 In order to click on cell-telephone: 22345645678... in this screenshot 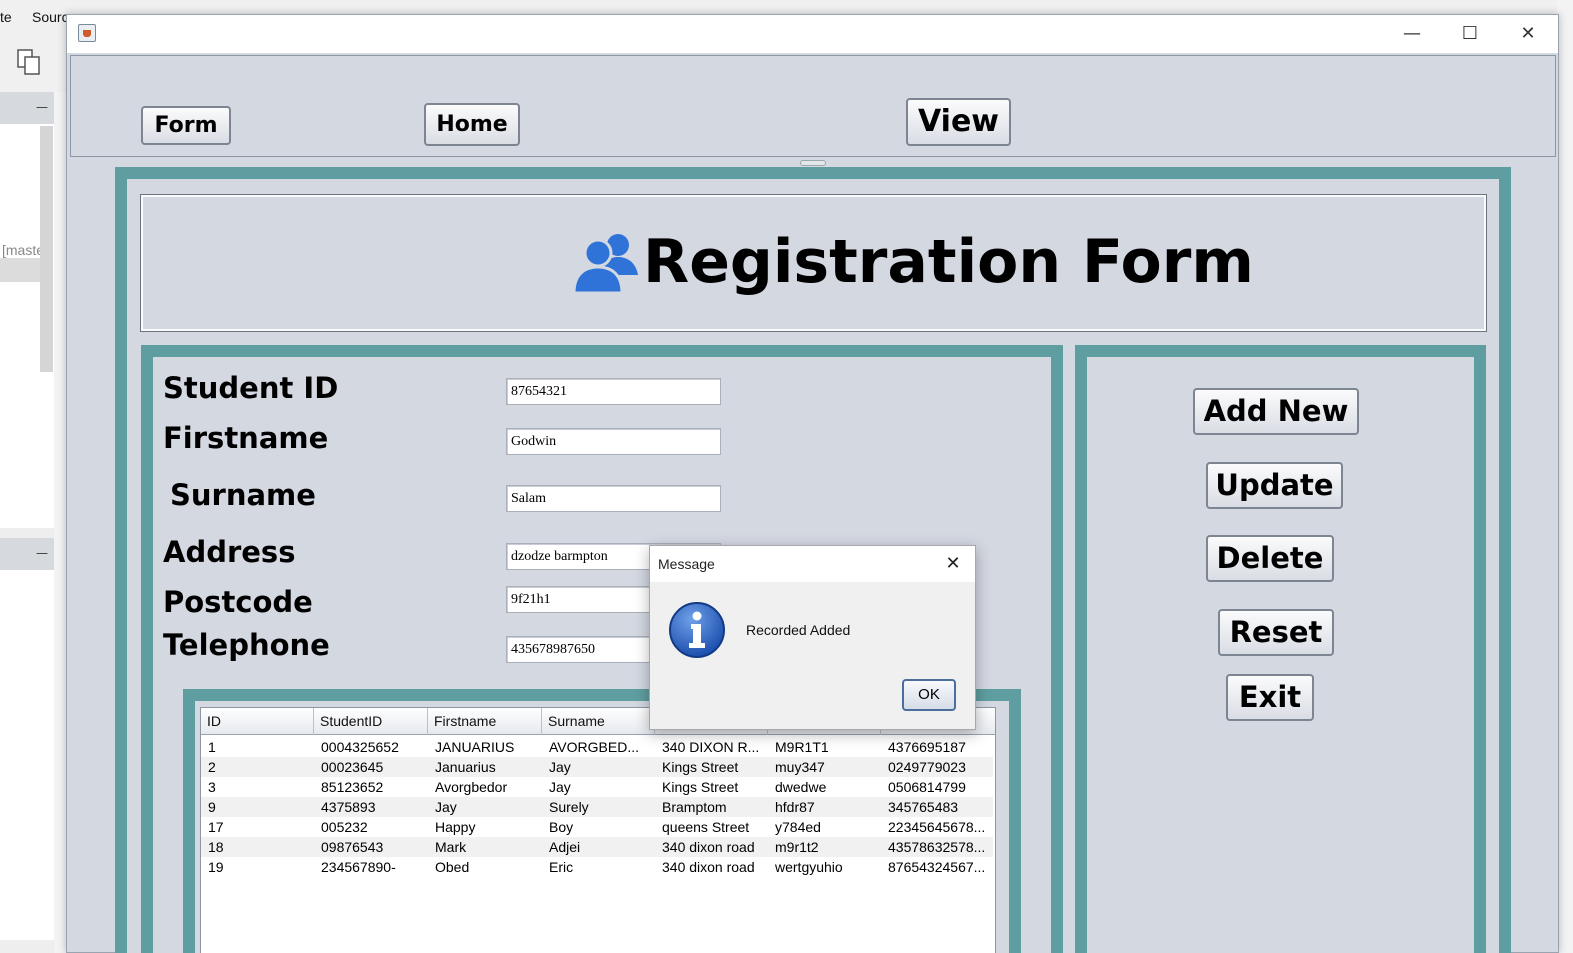, I will do `click(937, 827)`.